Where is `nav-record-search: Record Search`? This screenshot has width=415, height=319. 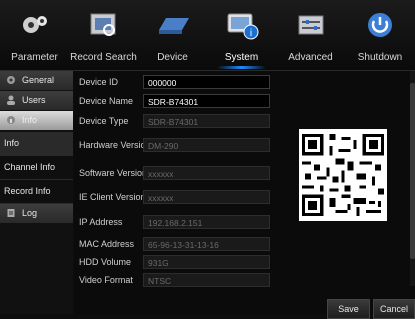
nav-record-search: Record Search is located at coordinates (103, 35).